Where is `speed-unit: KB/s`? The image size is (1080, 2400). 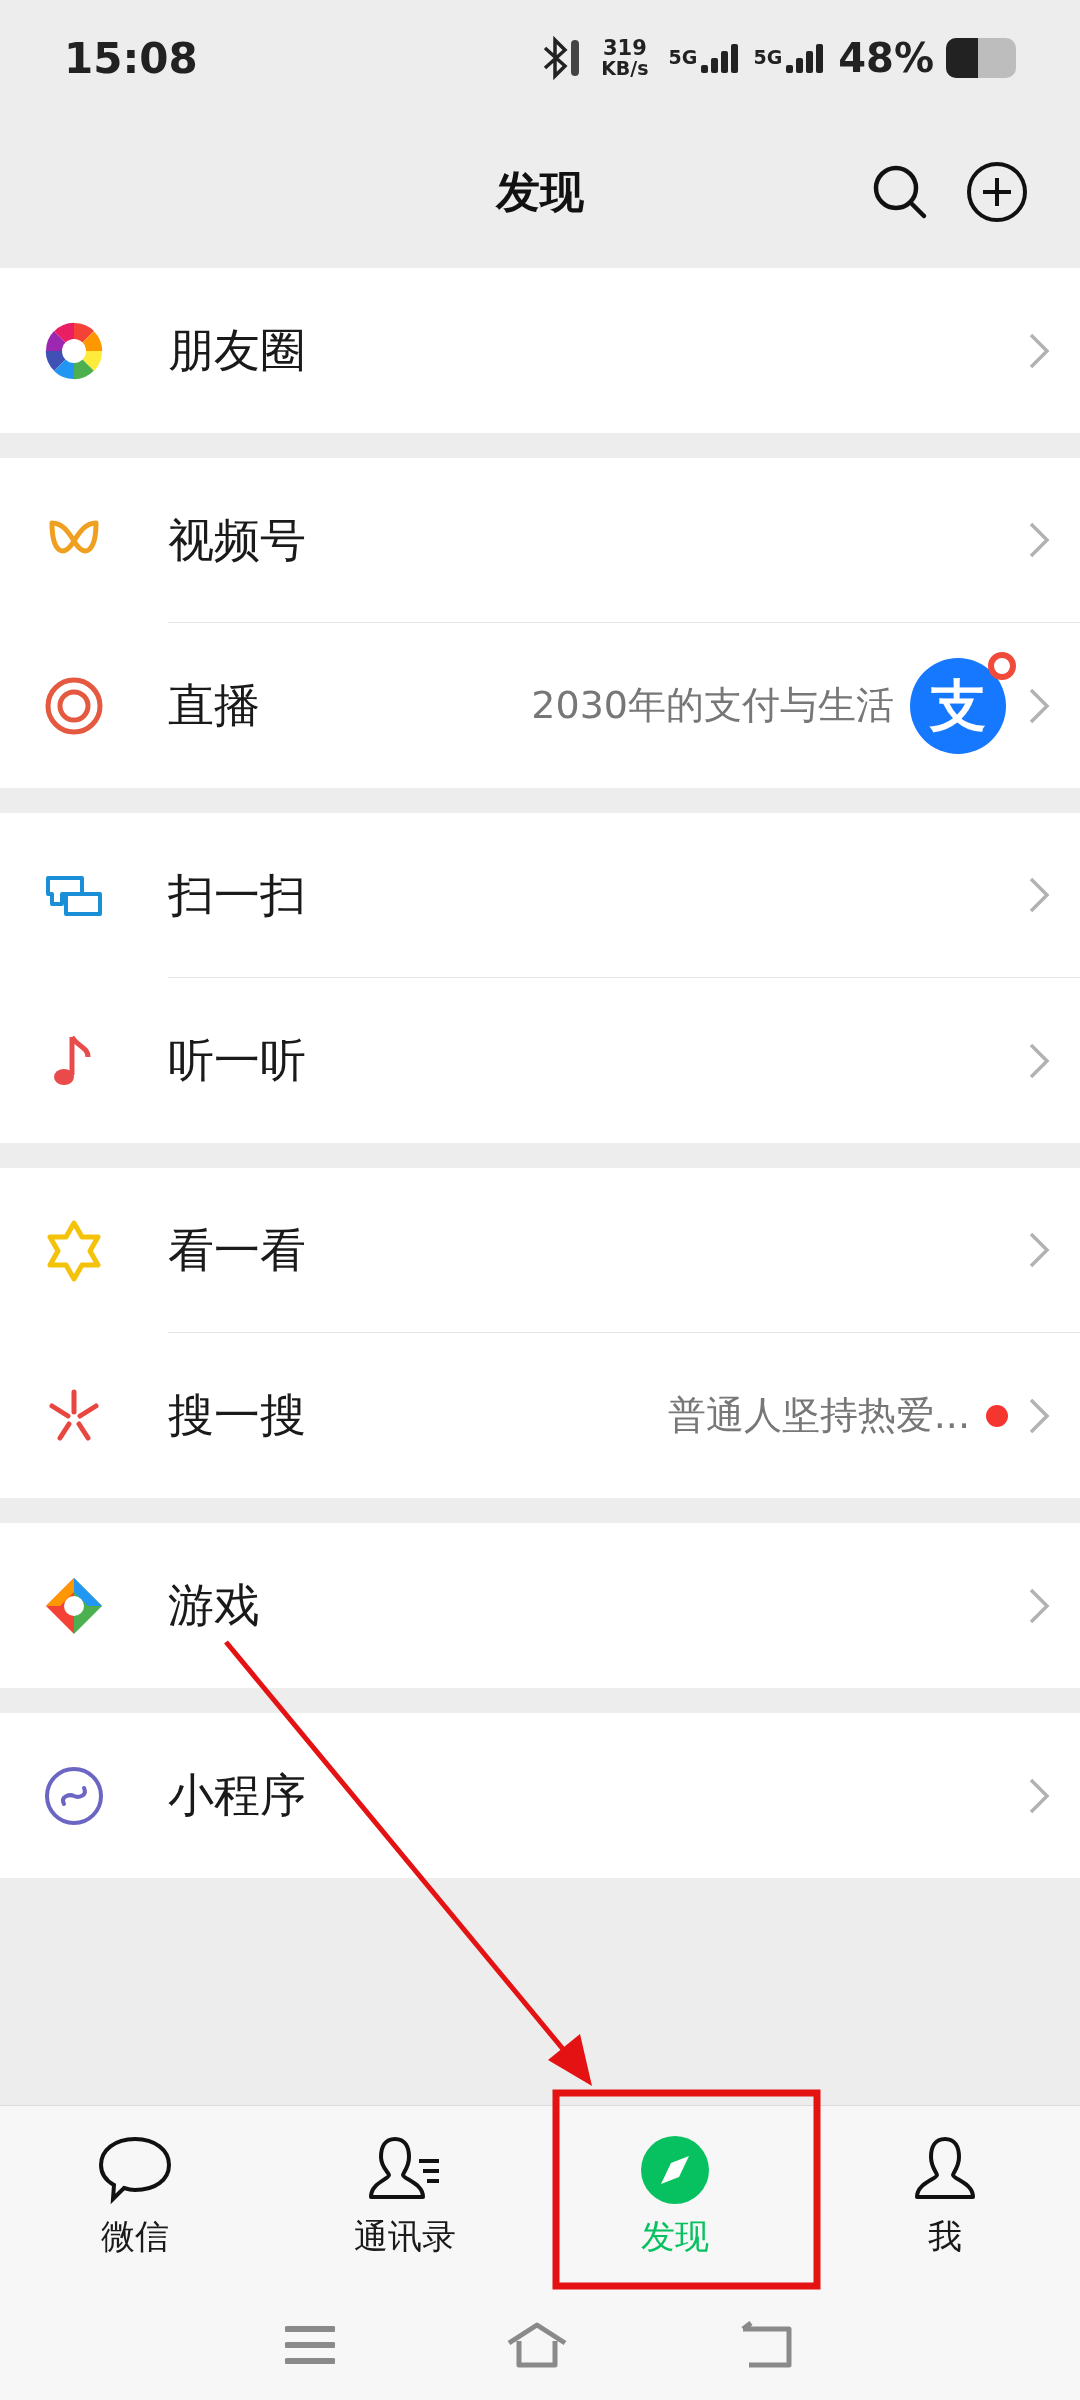
speed-unit: KB/s is located at coordinates (625, 68).